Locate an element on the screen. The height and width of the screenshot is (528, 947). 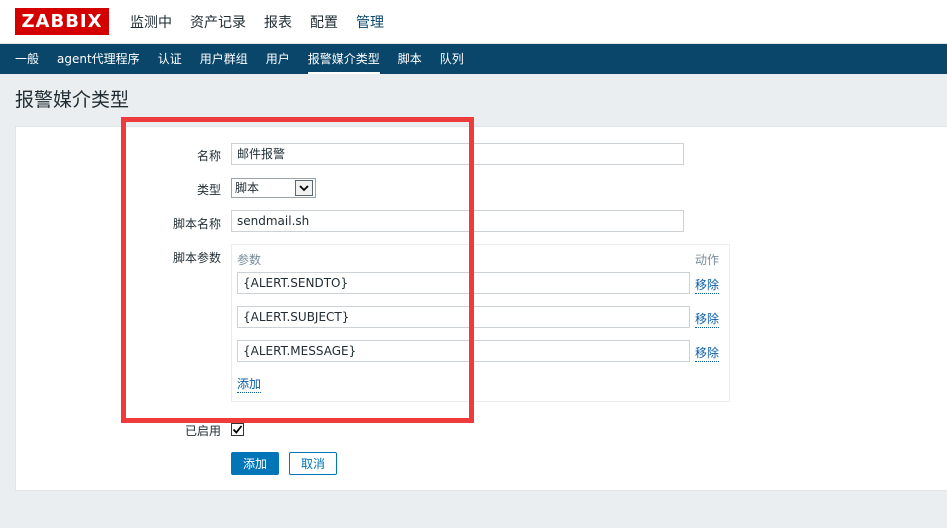
param-input-3: {ALERT.MESSAGE} is located at coordinates (463, 351).